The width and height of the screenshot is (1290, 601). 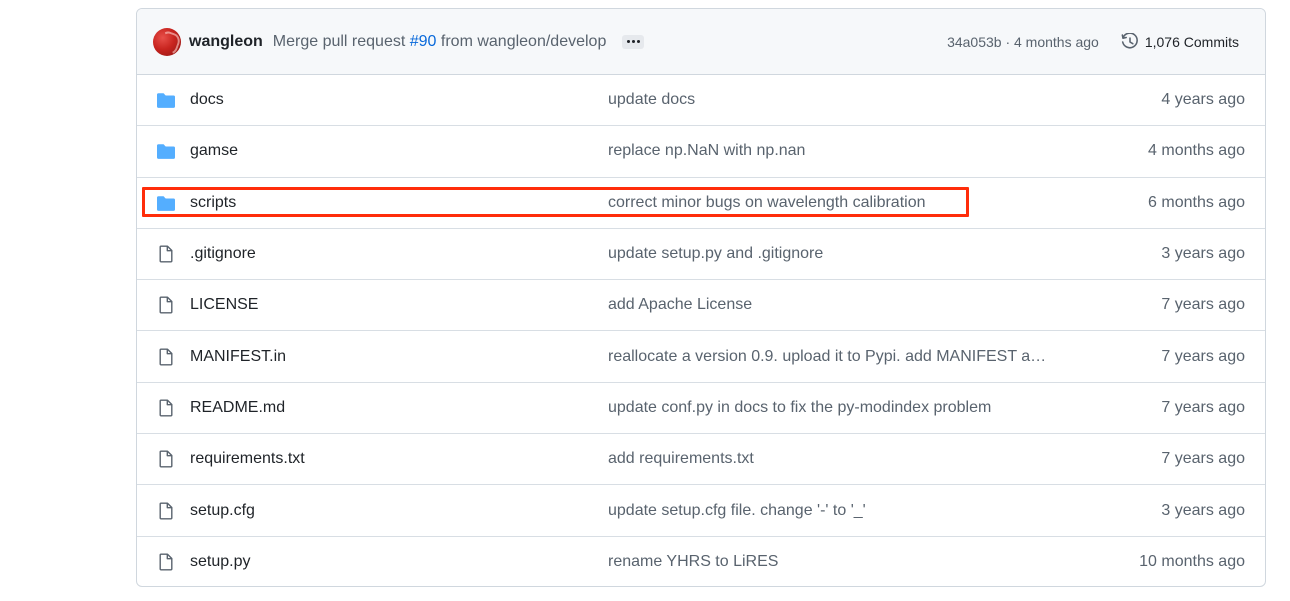 I want to click on file-row: LICENSE add Apache License 7 years ago, so click(x=701, y=306).